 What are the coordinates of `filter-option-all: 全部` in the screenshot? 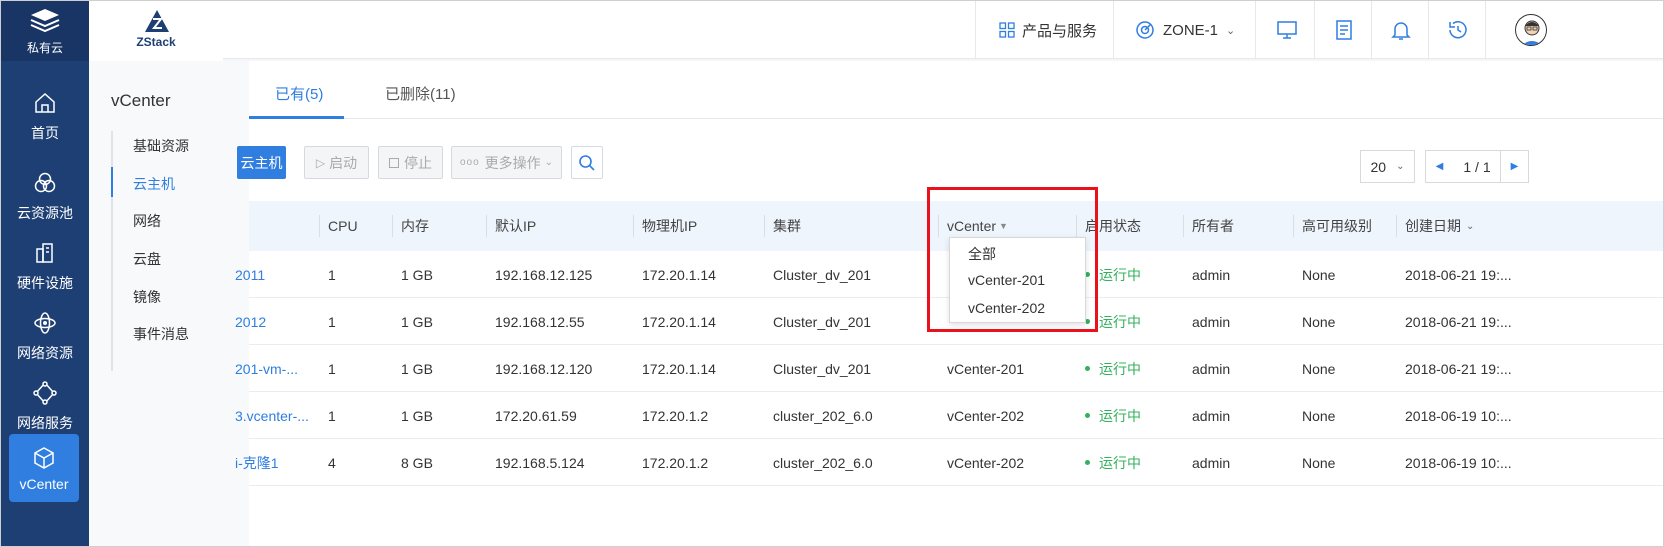 It's located at (982, 254).